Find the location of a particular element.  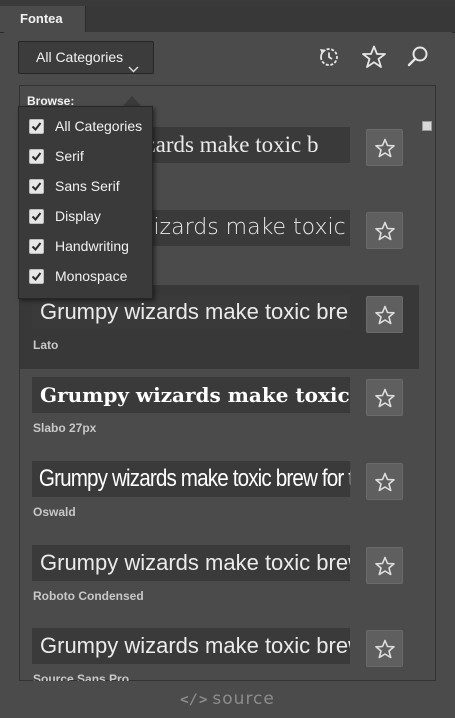

category-option-label: Serif is located at coordinates (69, 156).